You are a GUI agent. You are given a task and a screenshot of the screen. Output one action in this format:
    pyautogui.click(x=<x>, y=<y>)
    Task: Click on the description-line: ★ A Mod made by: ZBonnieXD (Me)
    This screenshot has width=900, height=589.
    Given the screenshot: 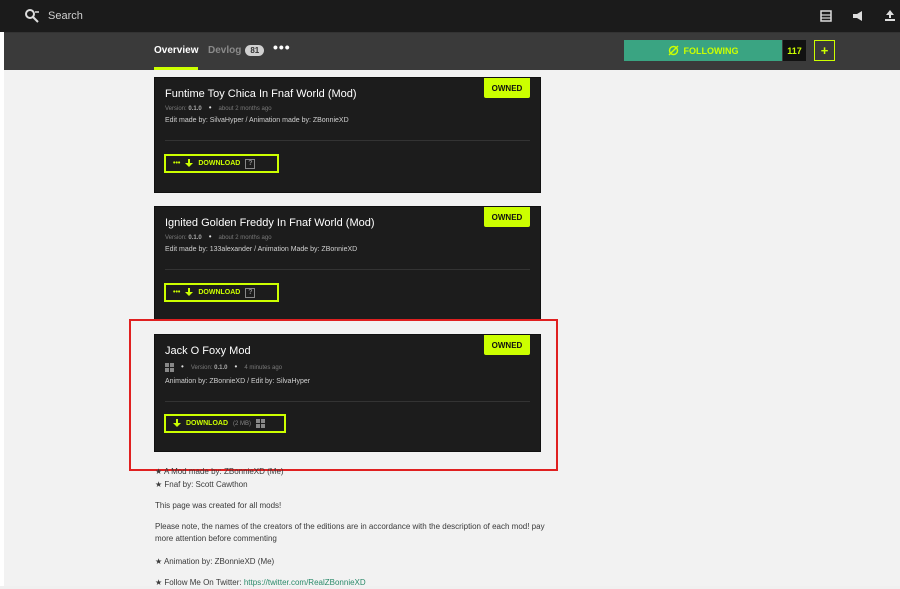 What is the action you would take?
    pyautogui.click(x=219, y=471)
    